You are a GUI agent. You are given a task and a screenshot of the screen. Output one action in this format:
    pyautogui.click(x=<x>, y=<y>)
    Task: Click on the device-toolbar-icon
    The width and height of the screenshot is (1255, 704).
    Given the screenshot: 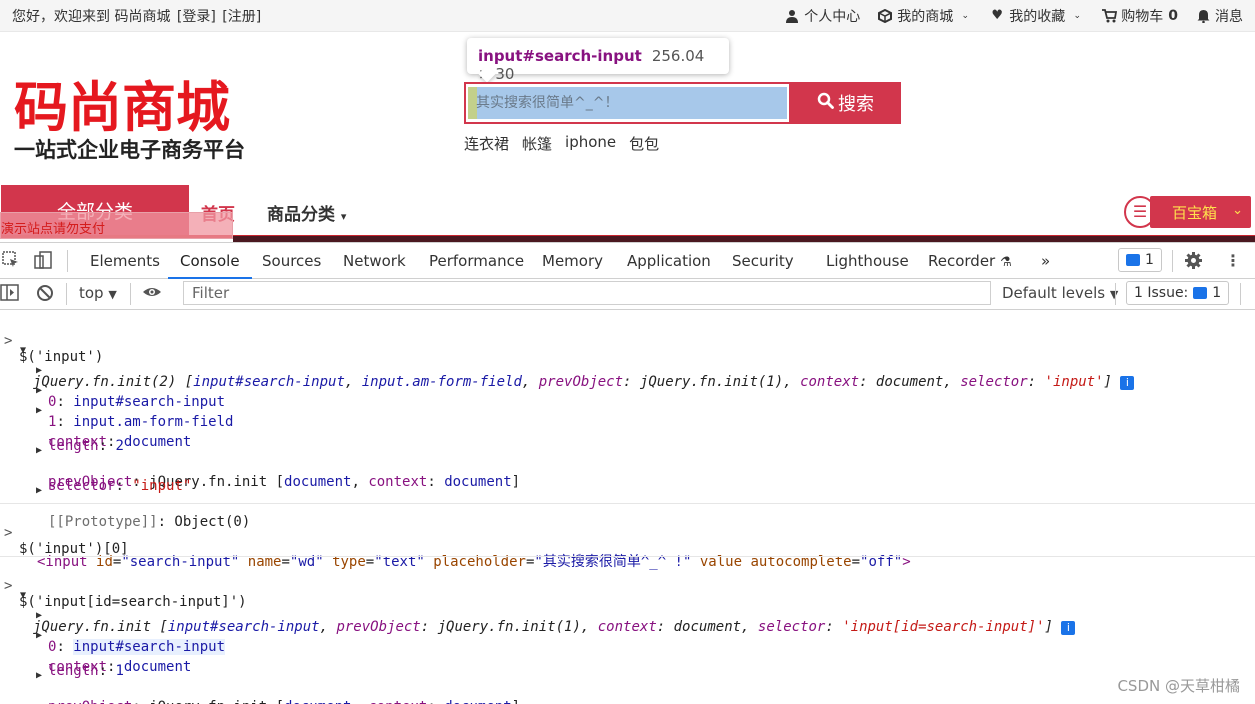 What is the action you would take?
    pyautogui.click(x=43, y=262)
    